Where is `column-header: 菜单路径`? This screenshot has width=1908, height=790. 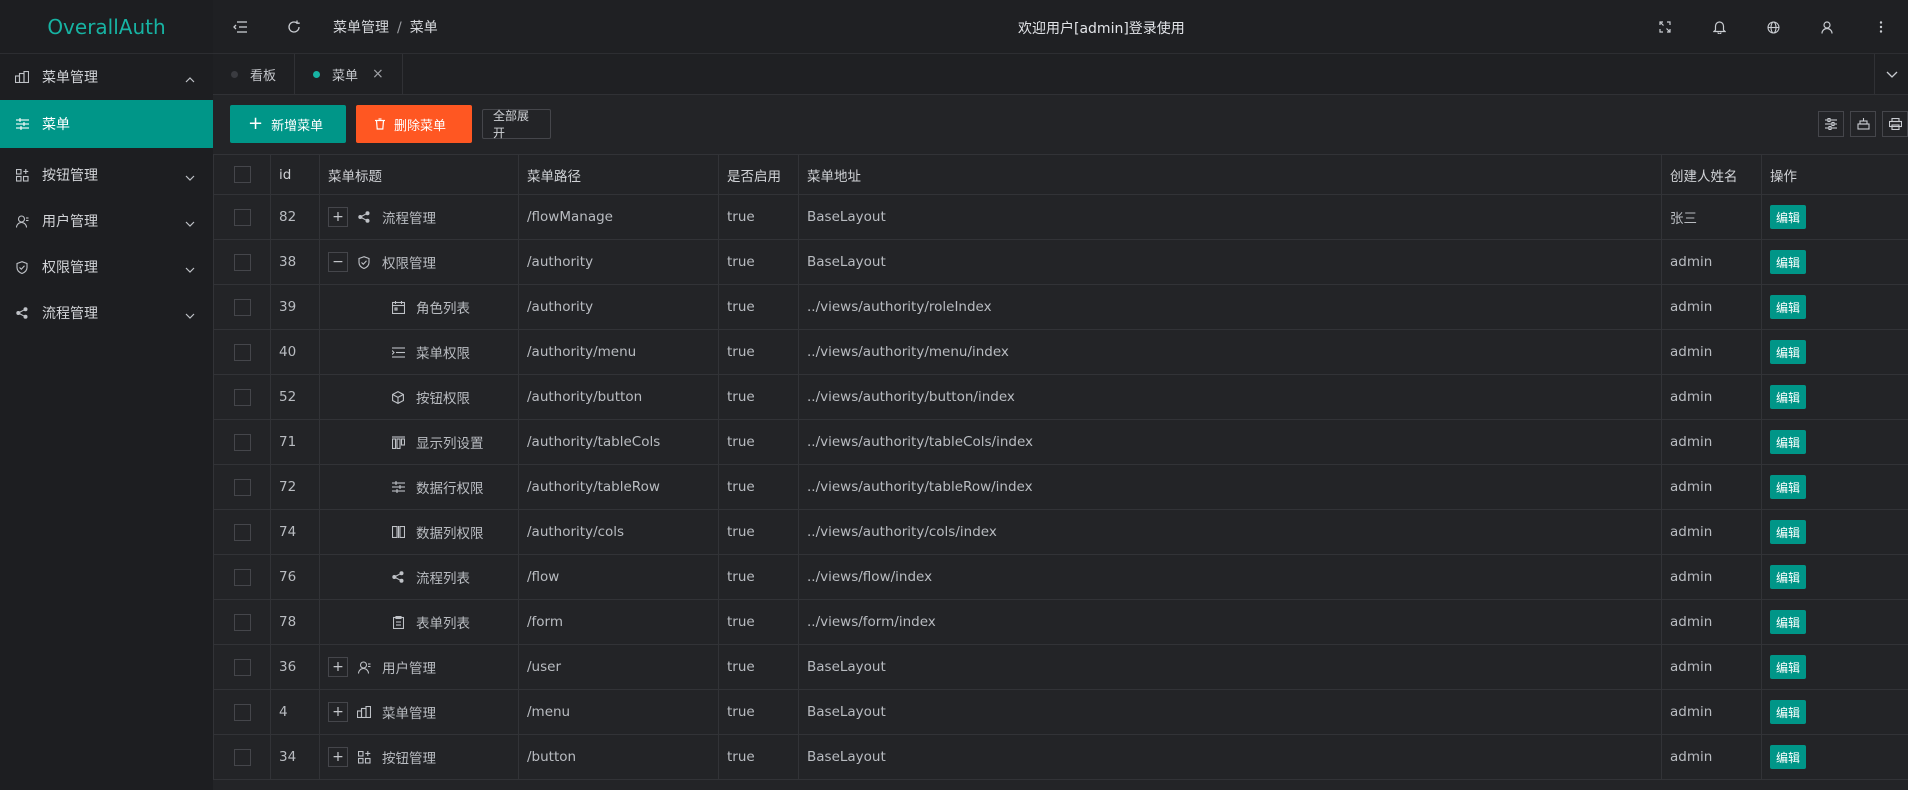
column-header: 菜单路径 is located at coordinates (618, 174).